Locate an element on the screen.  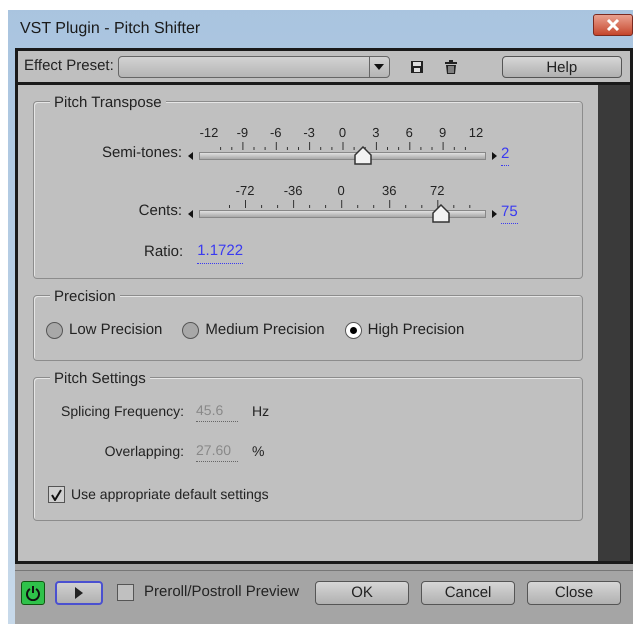
ratio-label: Ratio: is located at coordinates (164, 252).